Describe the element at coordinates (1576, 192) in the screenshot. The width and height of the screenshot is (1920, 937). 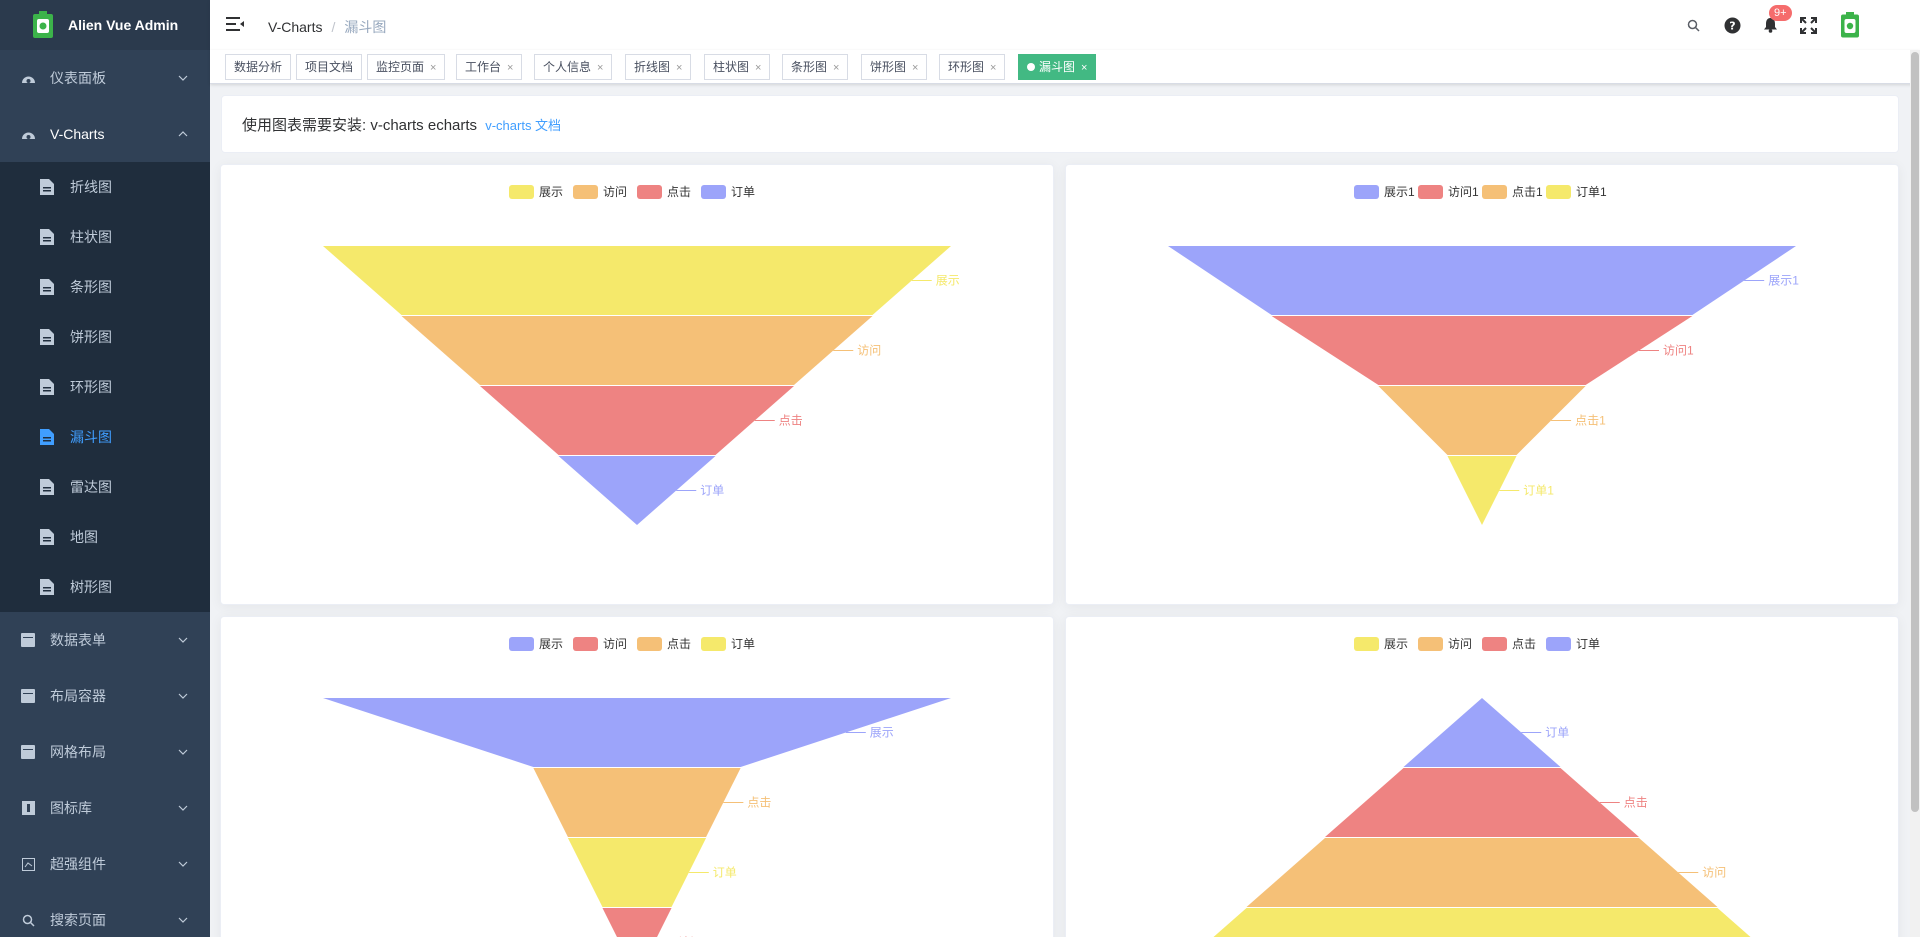
I see `legend-item: 订单1` at that location.